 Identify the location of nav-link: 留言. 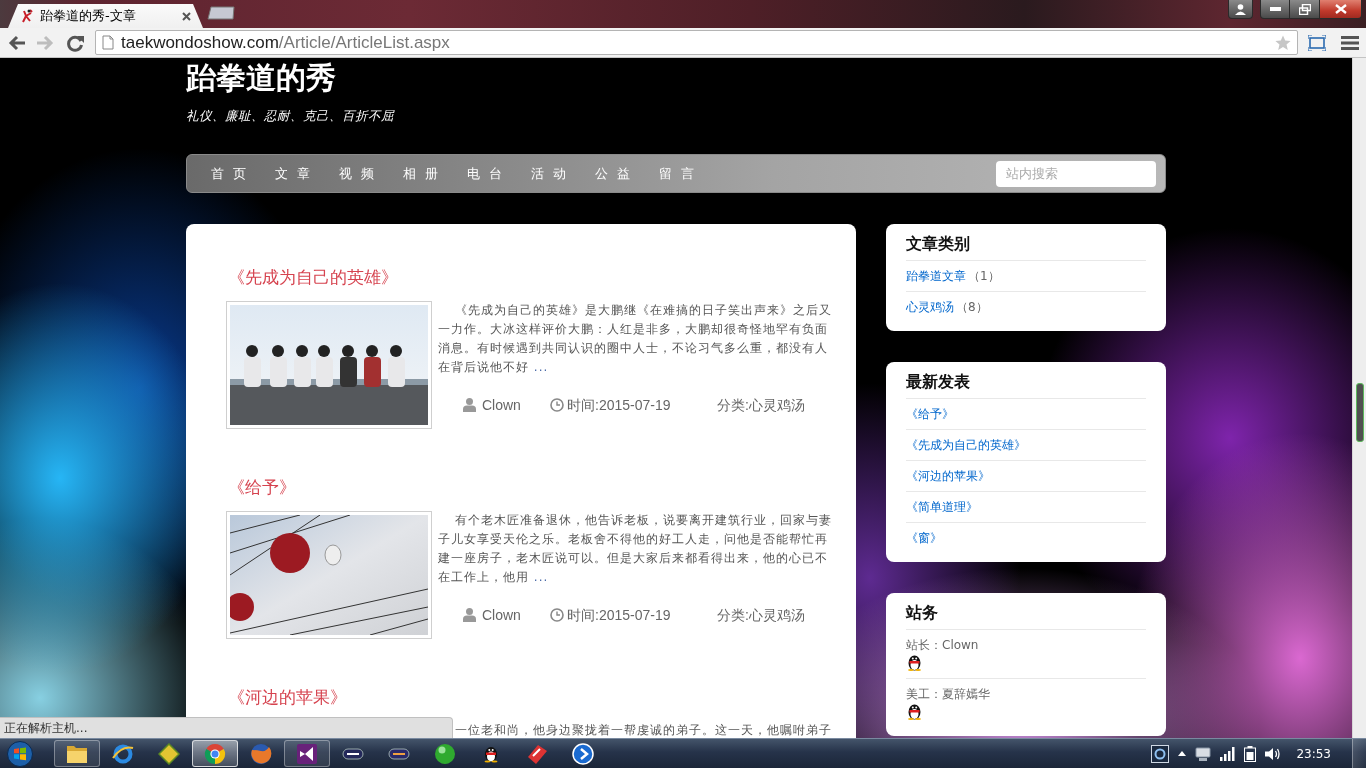
(681, 173).